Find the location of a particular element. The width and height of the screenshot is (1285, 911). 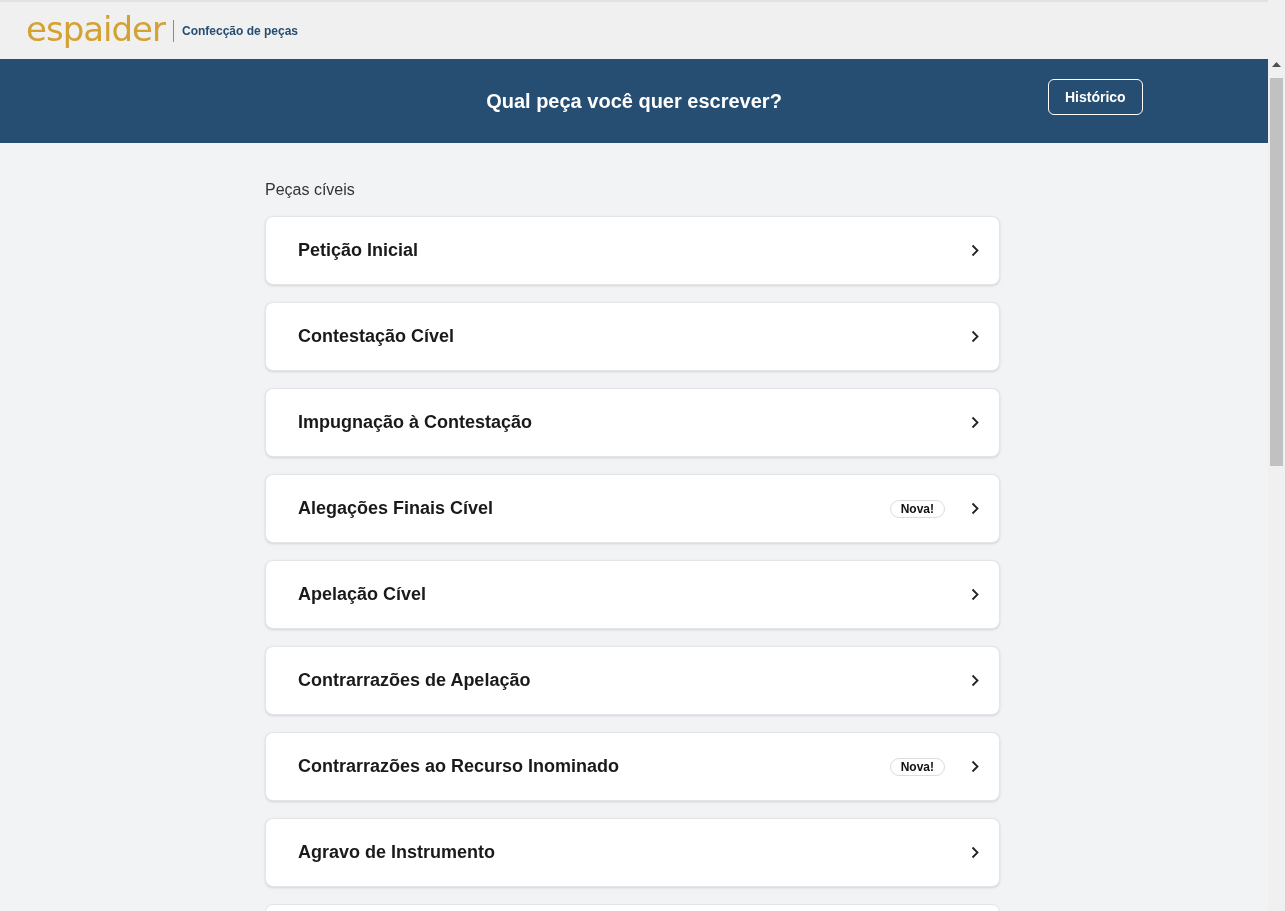

list-item: Agravo de Instrumento is located at coordinates (632, 852).